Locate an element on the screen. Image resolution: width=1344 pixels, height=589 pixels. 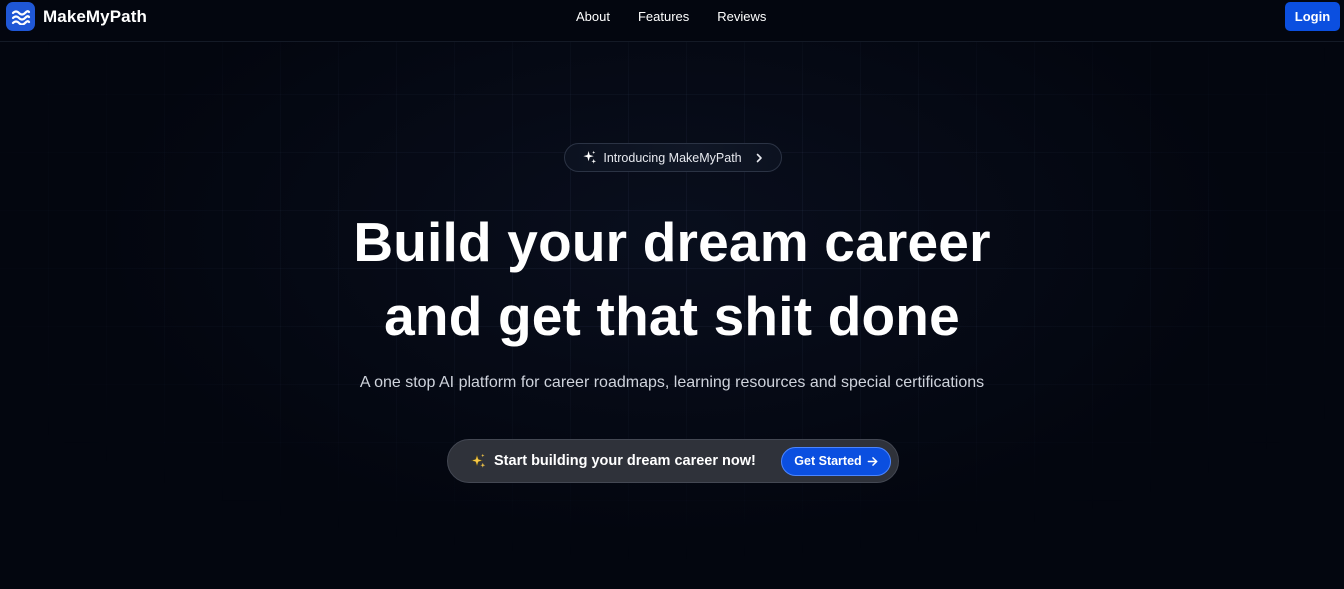
waves-icon is located at coordinates (20, 16).